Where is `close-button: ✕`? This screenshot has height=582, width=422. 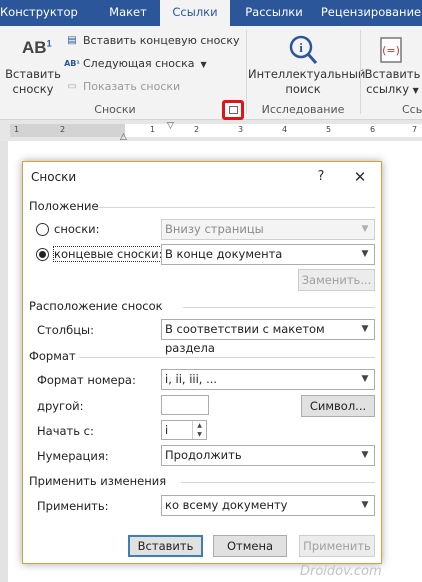 close-button: ✕ is located at coordinates (360, 177).